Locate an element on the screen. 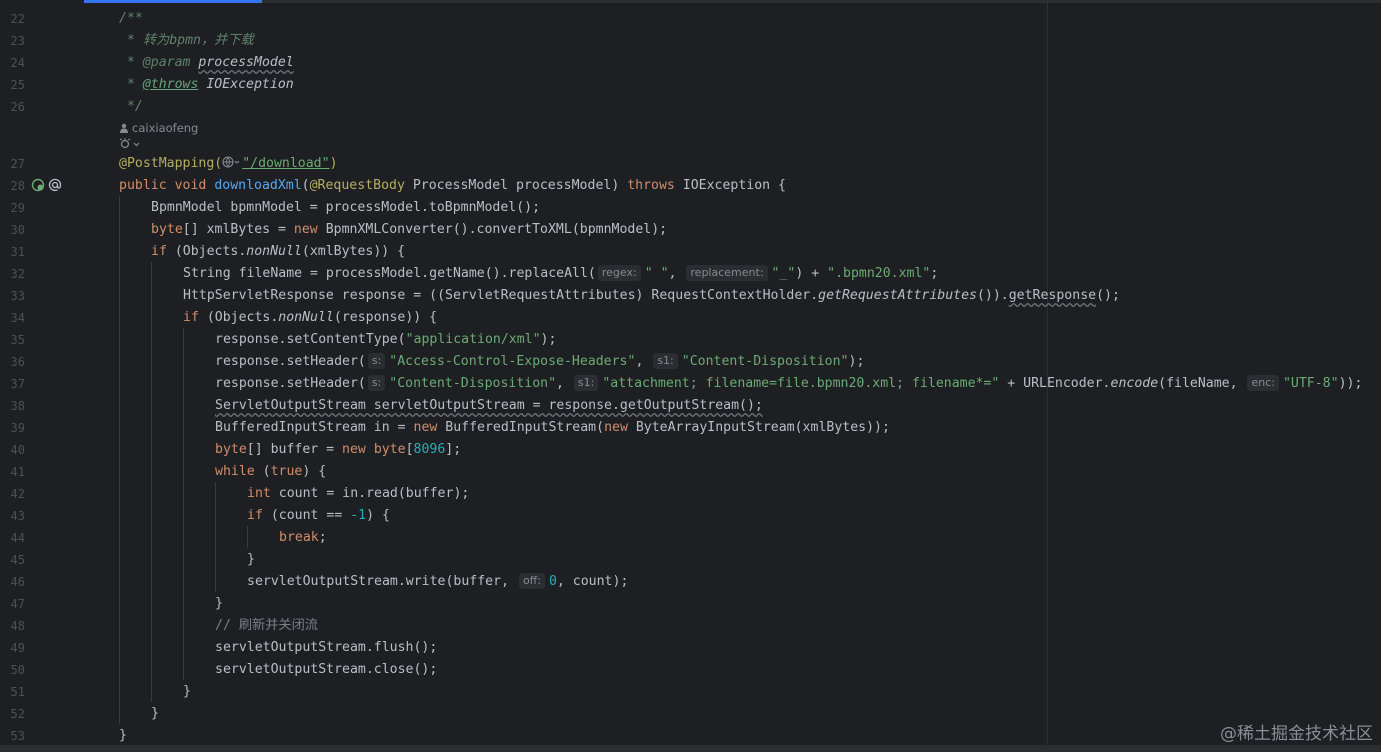  line-number: 49 is located at coordinates (12, 648).